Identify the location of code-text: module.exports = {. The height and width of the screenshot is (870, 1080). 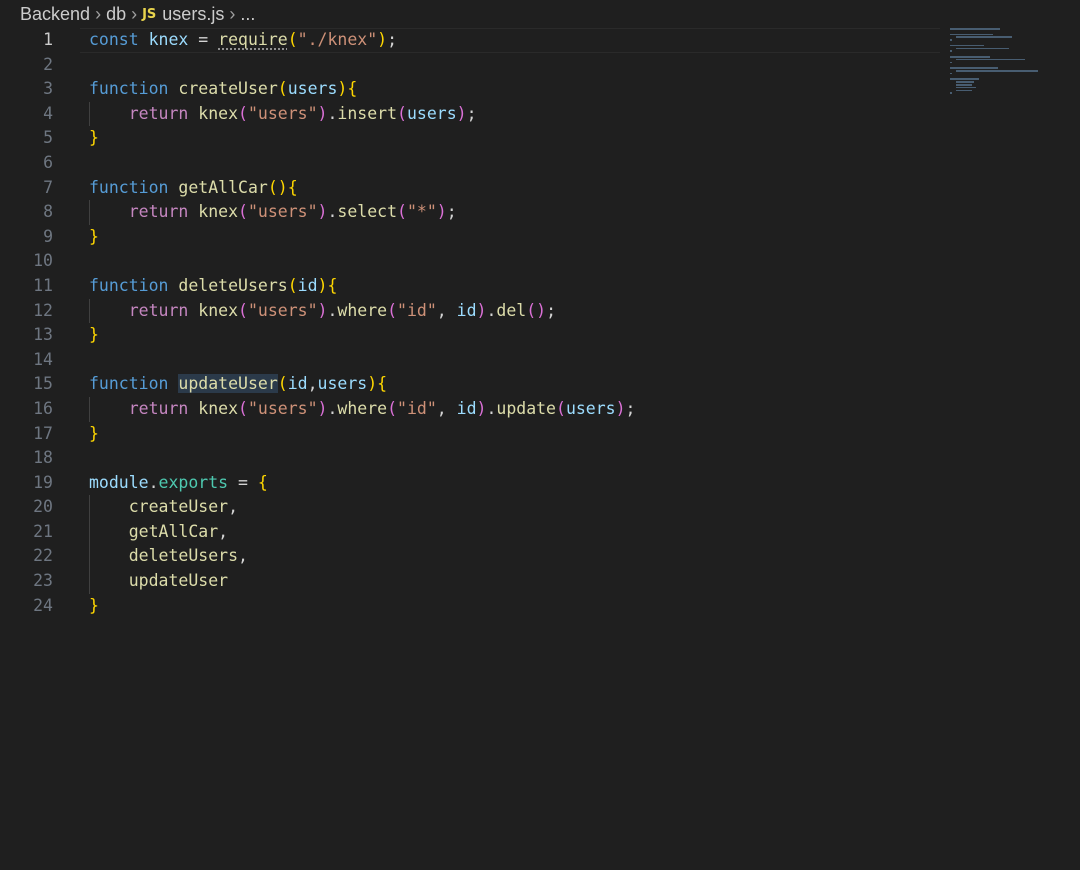
(178, 483).